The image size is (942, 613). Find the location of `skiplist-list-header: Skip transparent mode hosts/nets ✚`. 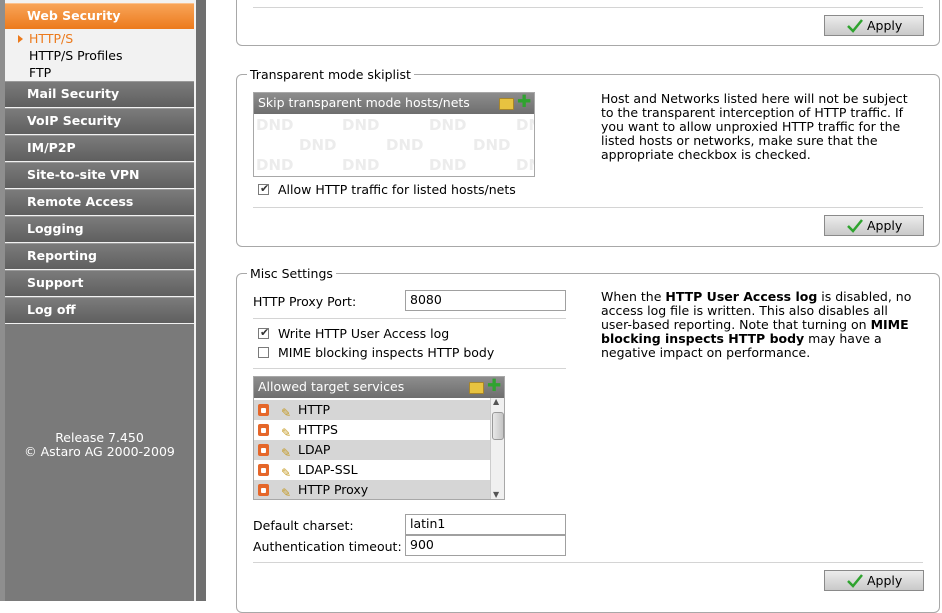

skiplist-list-header: Skip transparent mode hosts/nets ✚ is located at coordinates (394, 103).